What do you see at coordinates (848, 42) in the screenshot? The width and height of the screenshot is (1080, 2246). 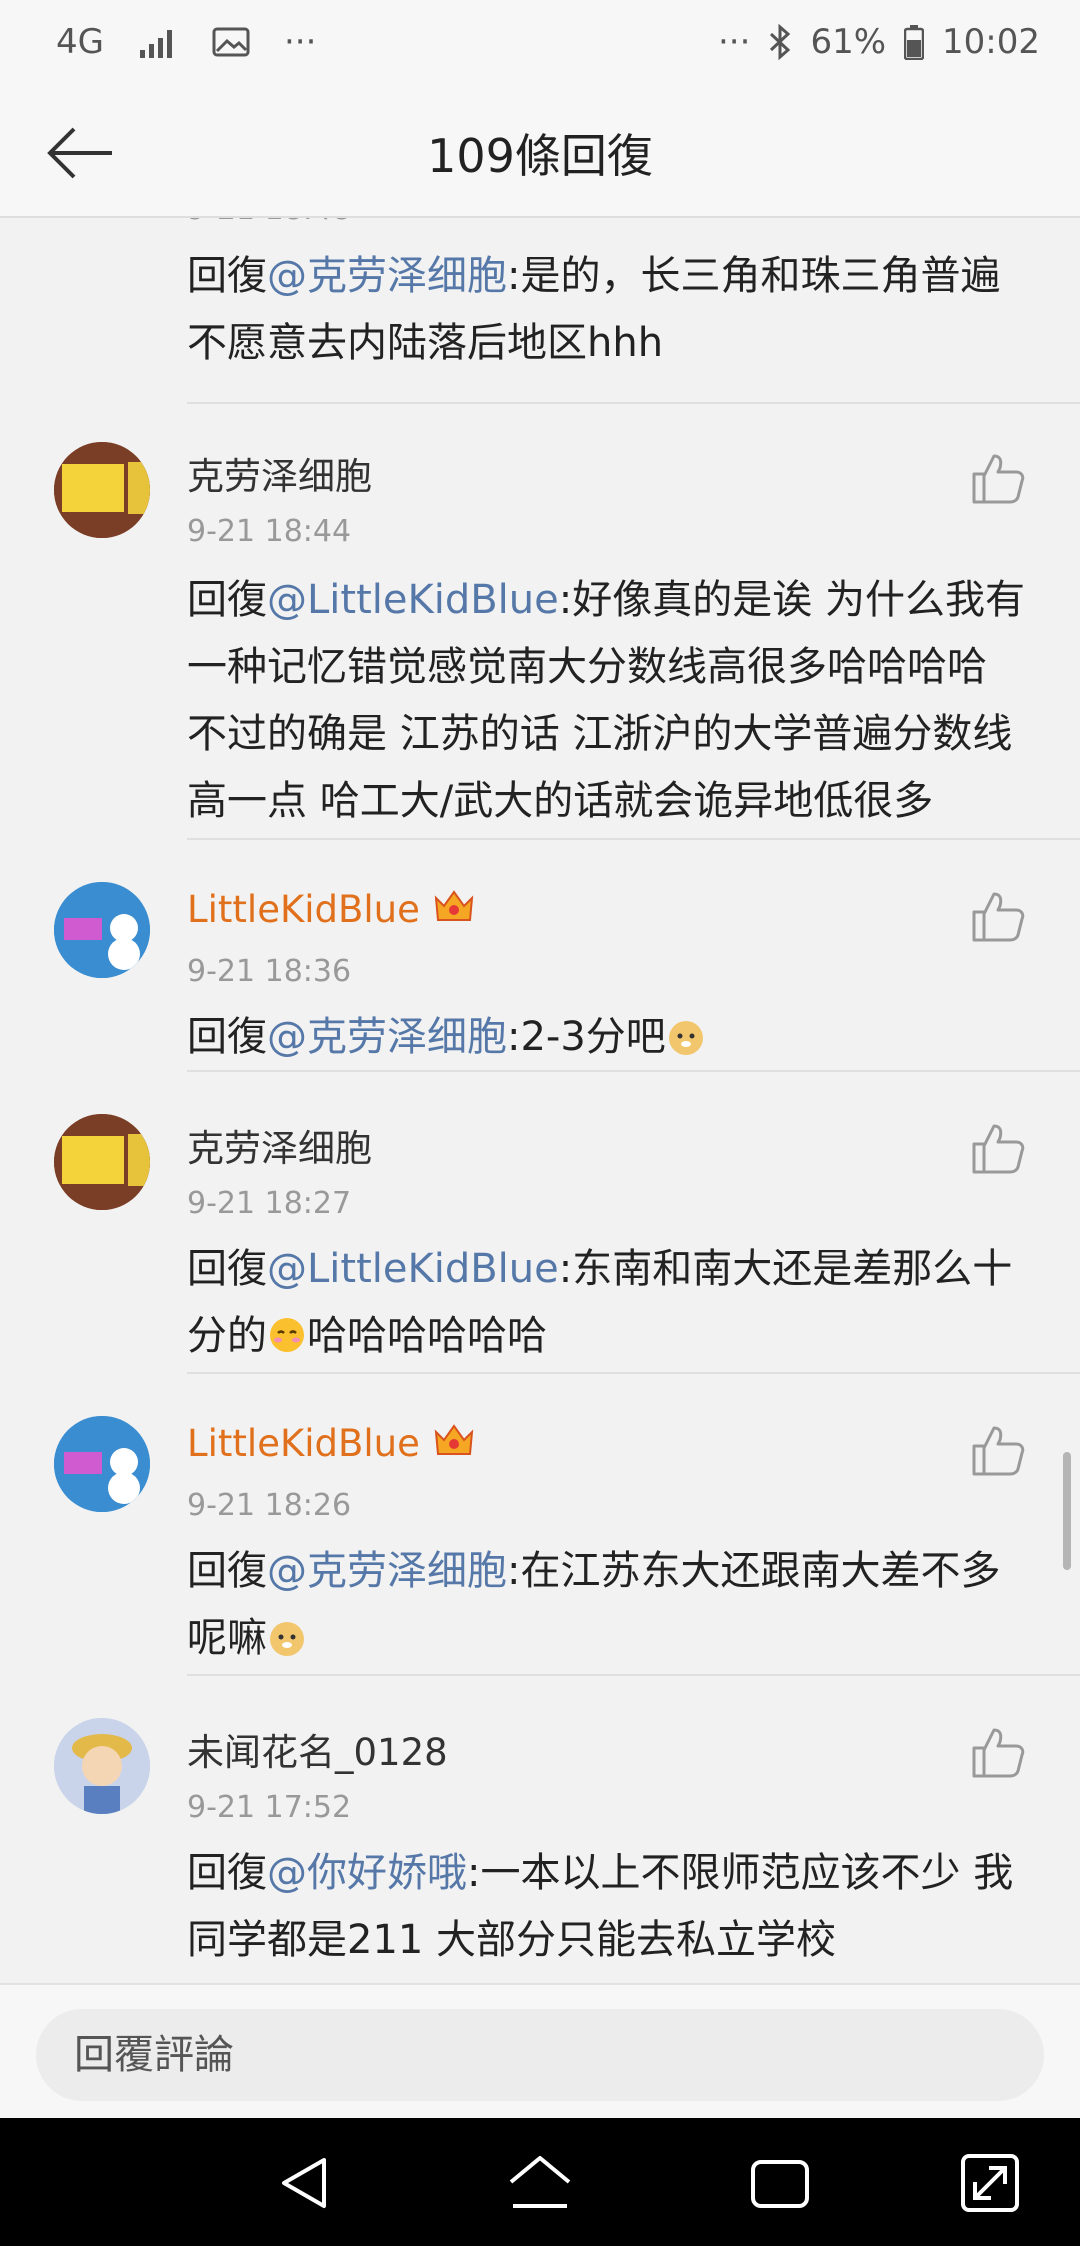 I see `battery-percent: 61%` at bounding box center [848, 42].